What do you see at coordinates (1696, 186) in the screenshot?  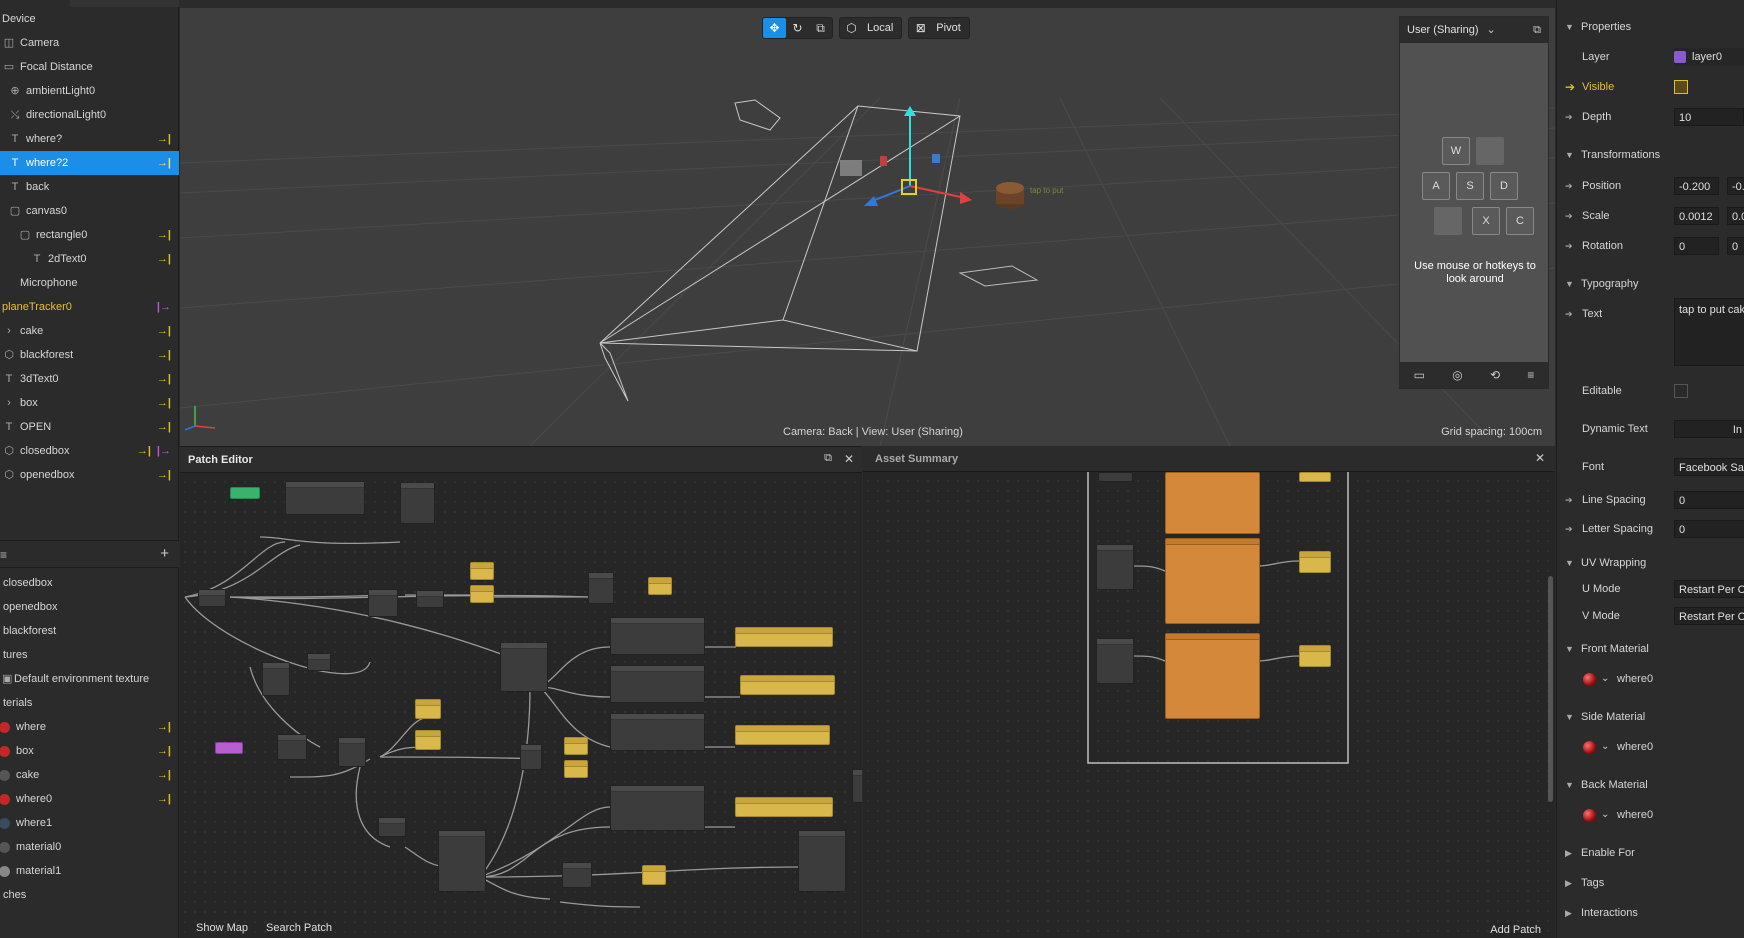 I see `position-x-field: -0.200` at bounding box center [1696, 186].